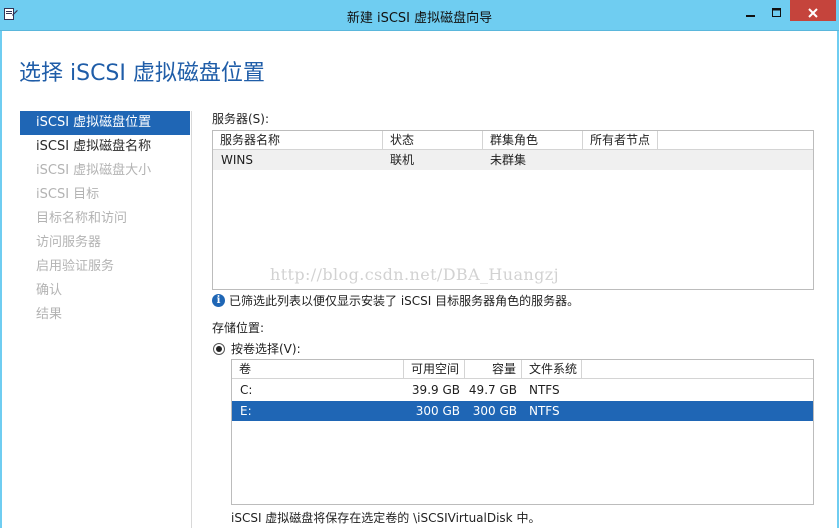 This screenshot has width=839, height=528. What do you see at coordinates (246, 411) in the screenshot?
I see `volume-name-cell: E:` at bounding box center [246, 411].